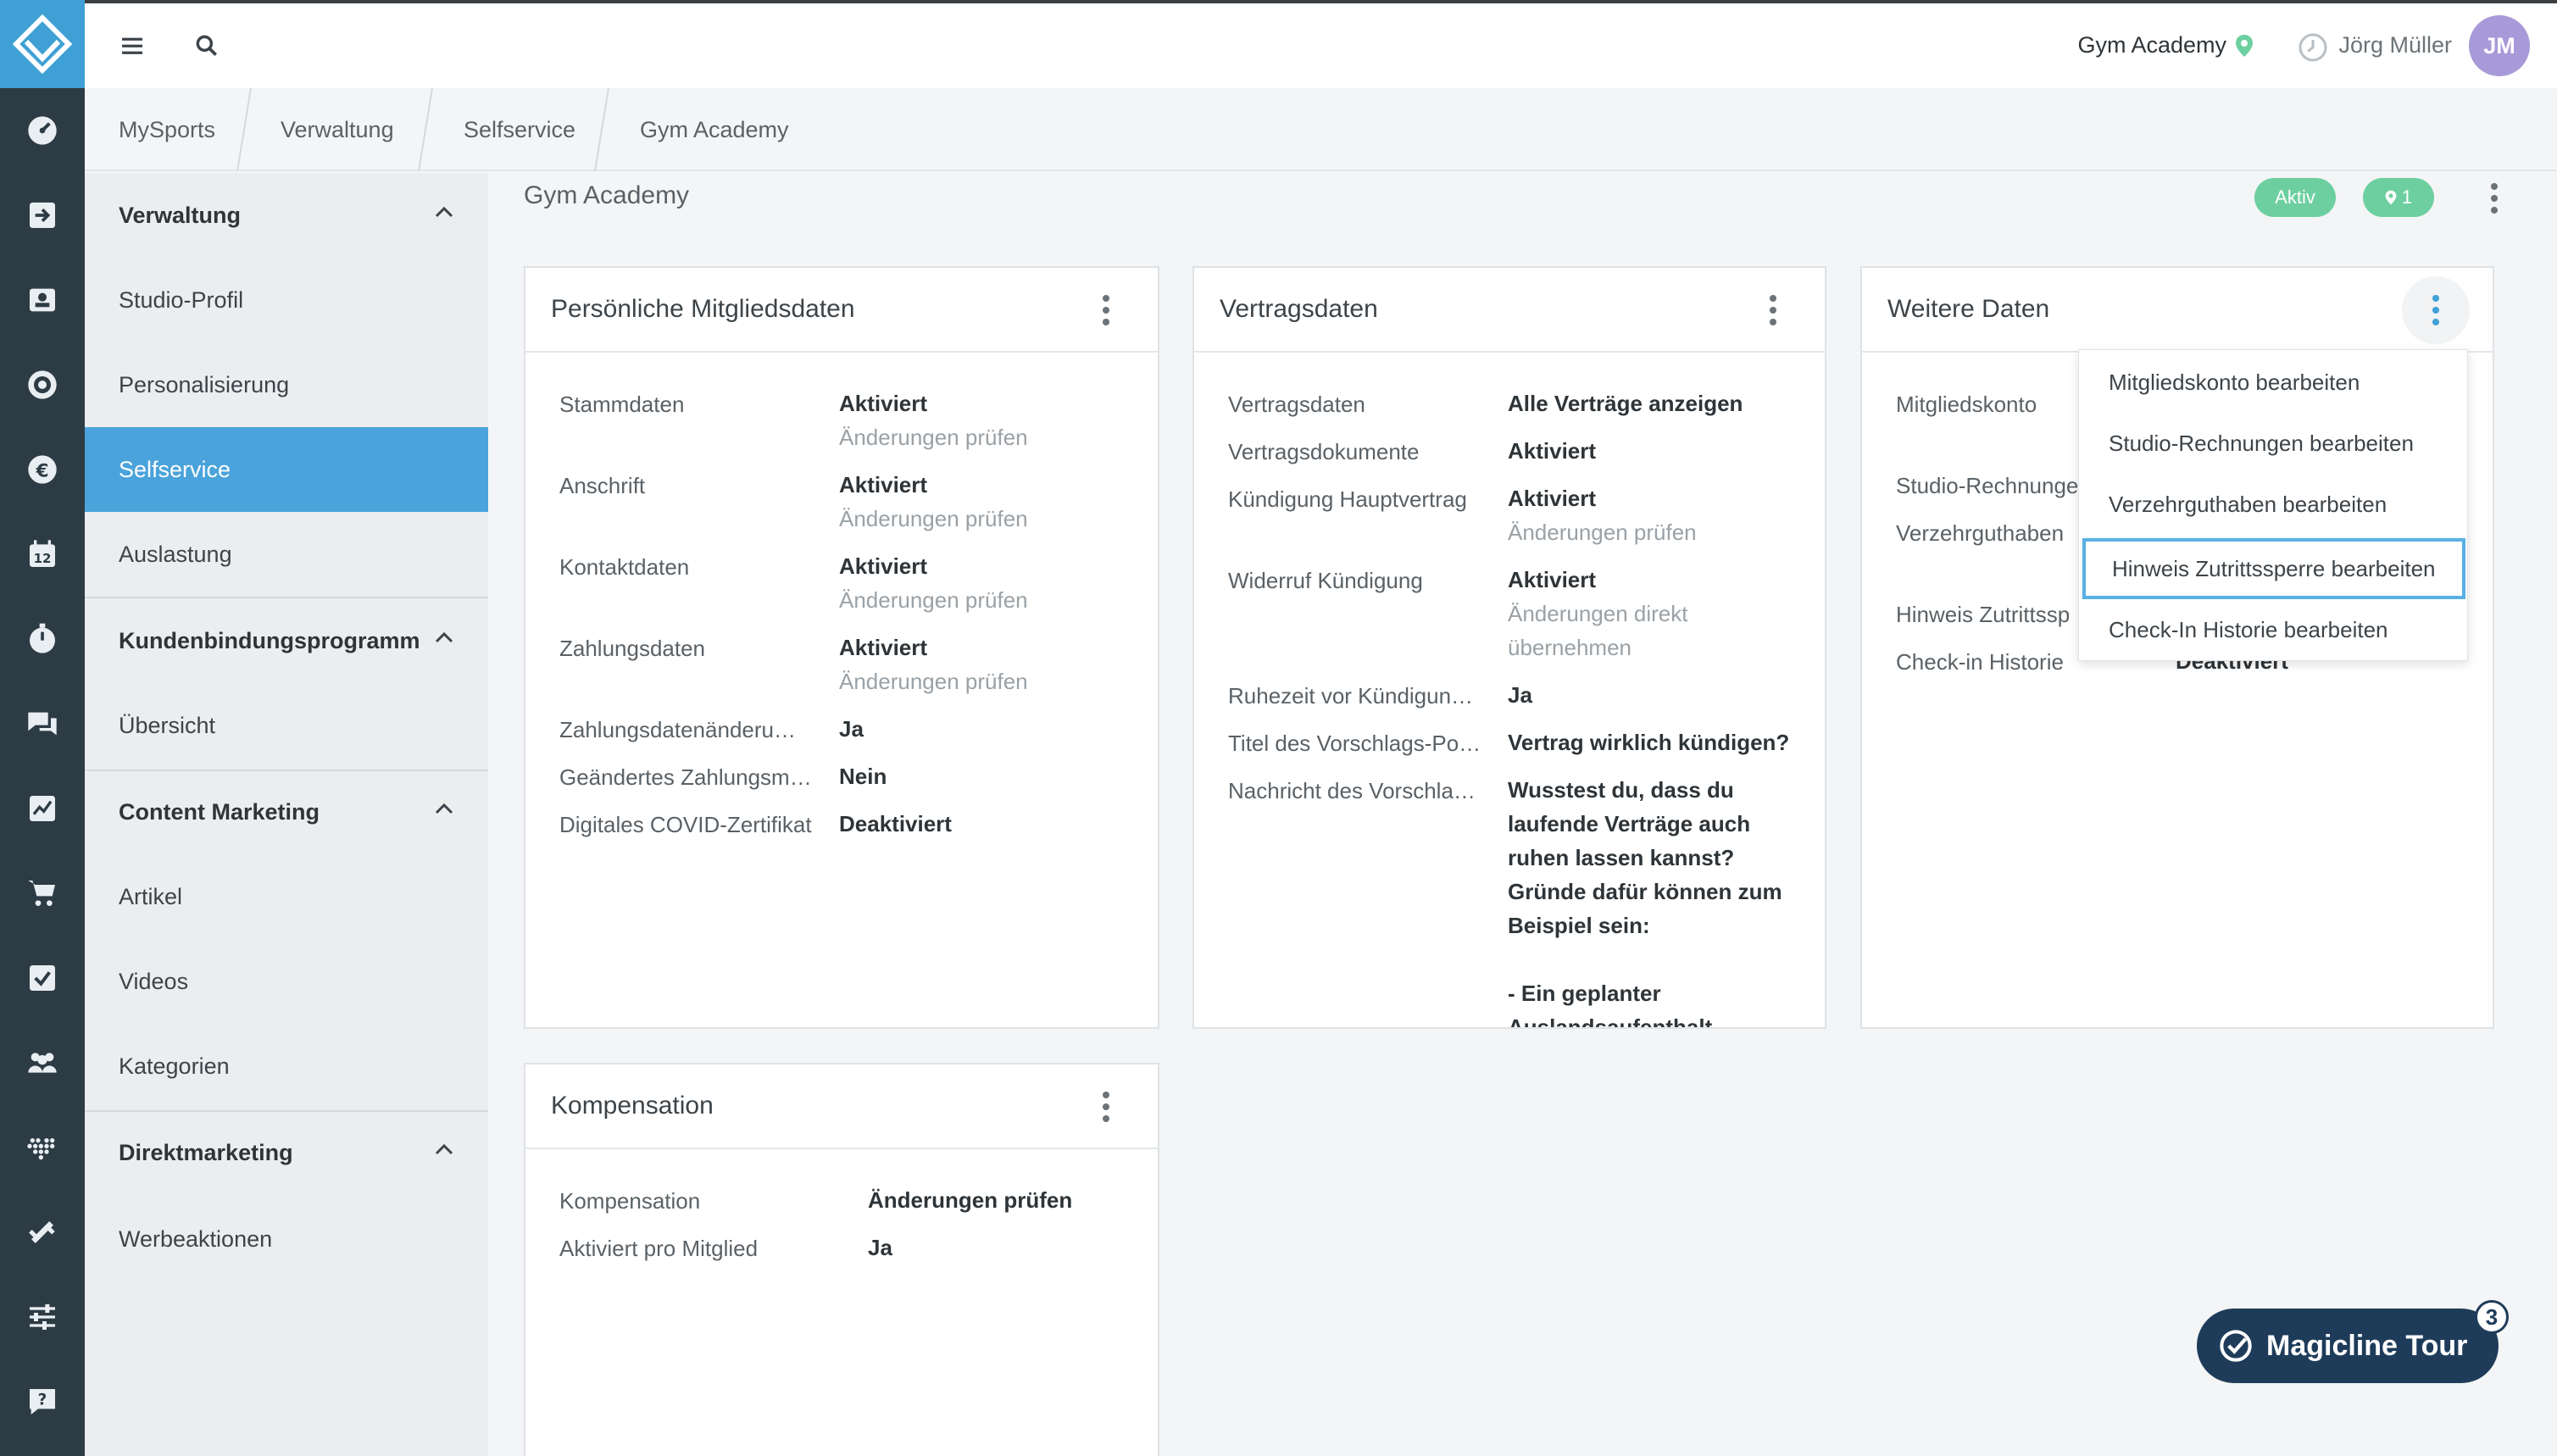 This screenshot has height=1456, width=2557. I want to click on tasks-icon, so click(42, 978).